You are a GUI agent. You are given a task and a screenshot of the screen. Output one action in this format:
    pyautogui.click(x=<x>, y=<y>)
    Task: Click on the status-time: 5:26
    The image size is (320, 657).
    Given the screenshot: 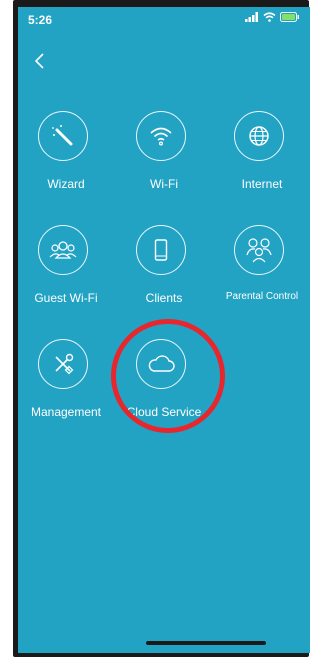 What is the action you would take?
    pyautogui.click(x=40, y=20)
    